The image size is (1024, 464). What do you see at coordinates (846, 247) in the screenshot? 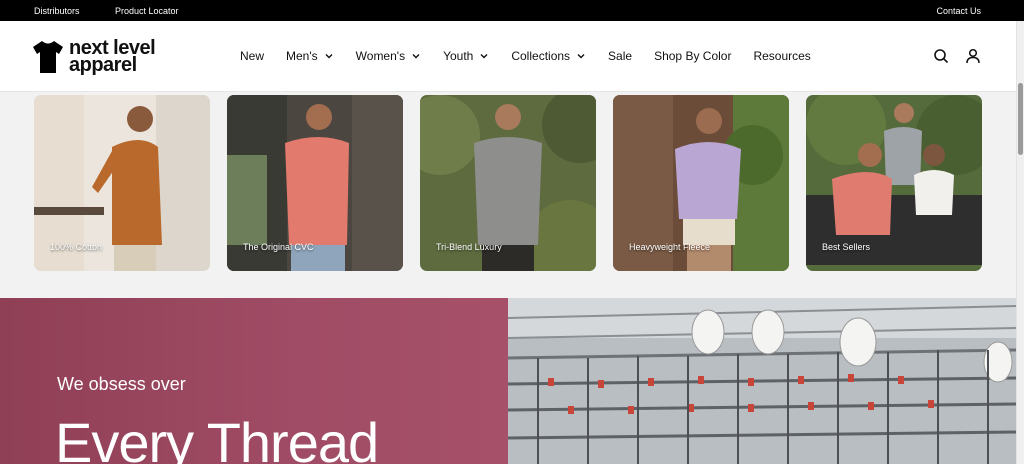
I see `category-label: Best Sellers` at bounding box center [846, 247].